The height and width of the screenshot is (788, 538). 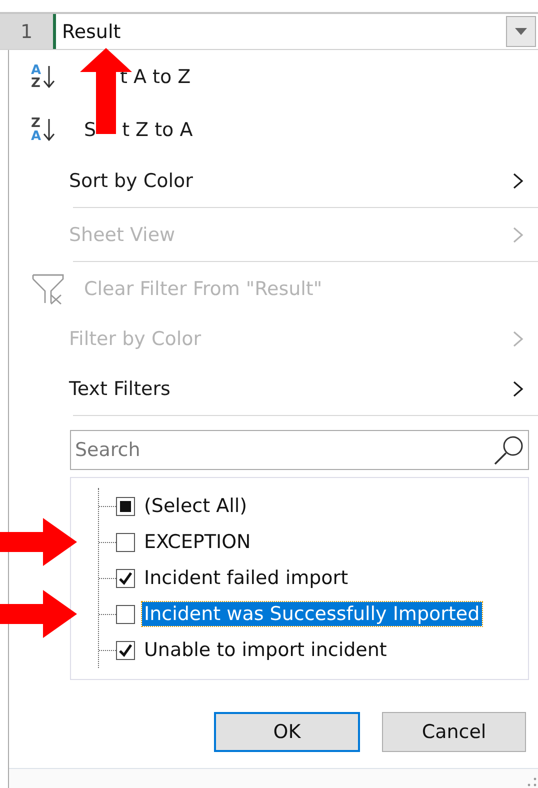 I want to click on dropdown-icon, so click(x=521, y=31).